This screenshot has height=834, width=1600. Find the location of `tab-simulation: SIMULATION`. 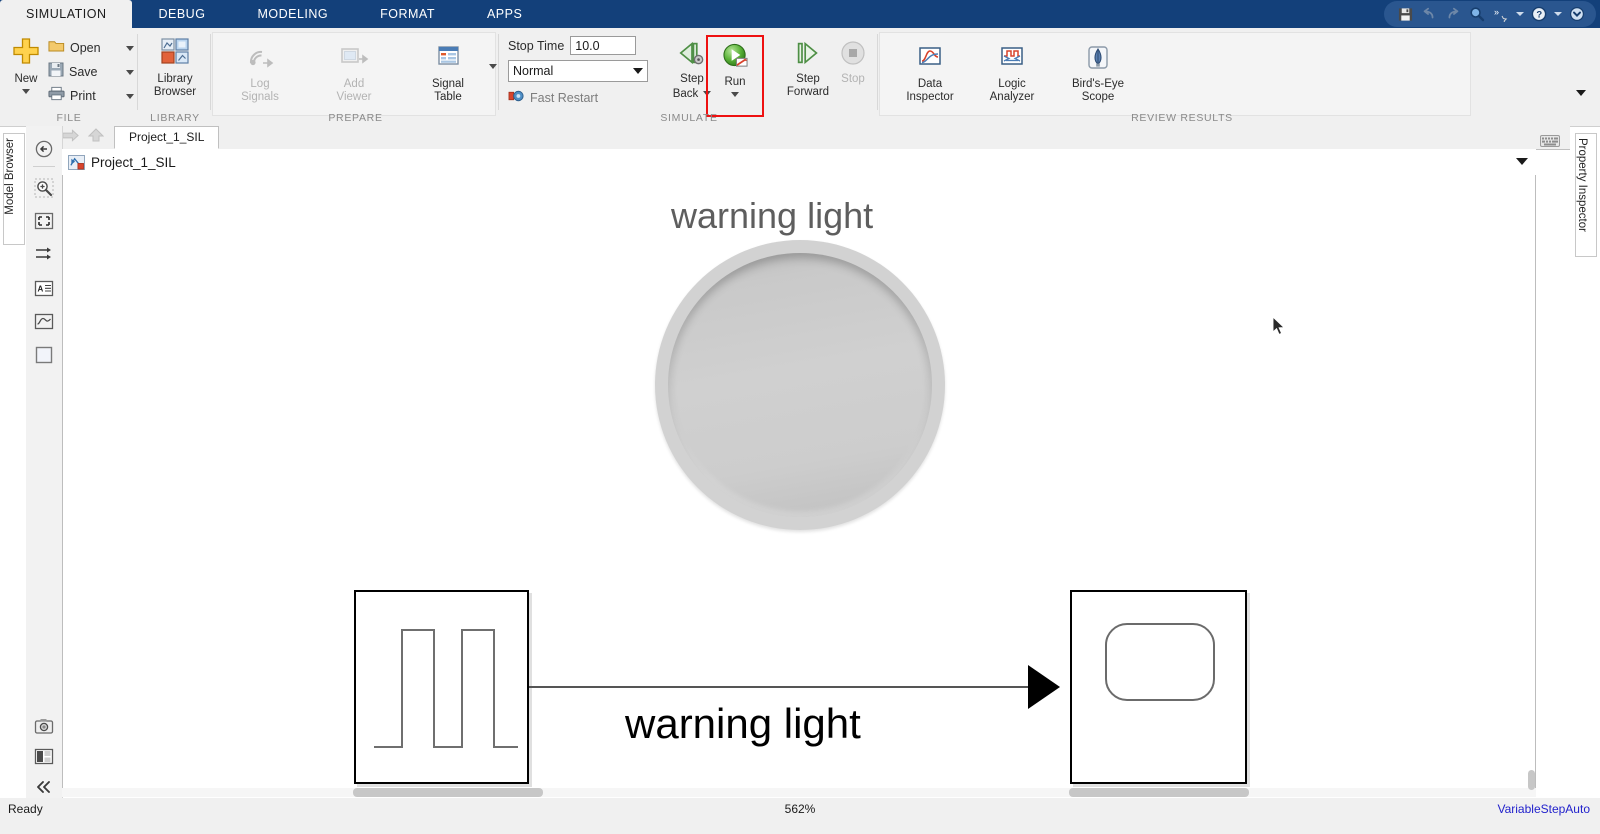

tab-simulation: SIMULATION is located at coordinates (66, 14).